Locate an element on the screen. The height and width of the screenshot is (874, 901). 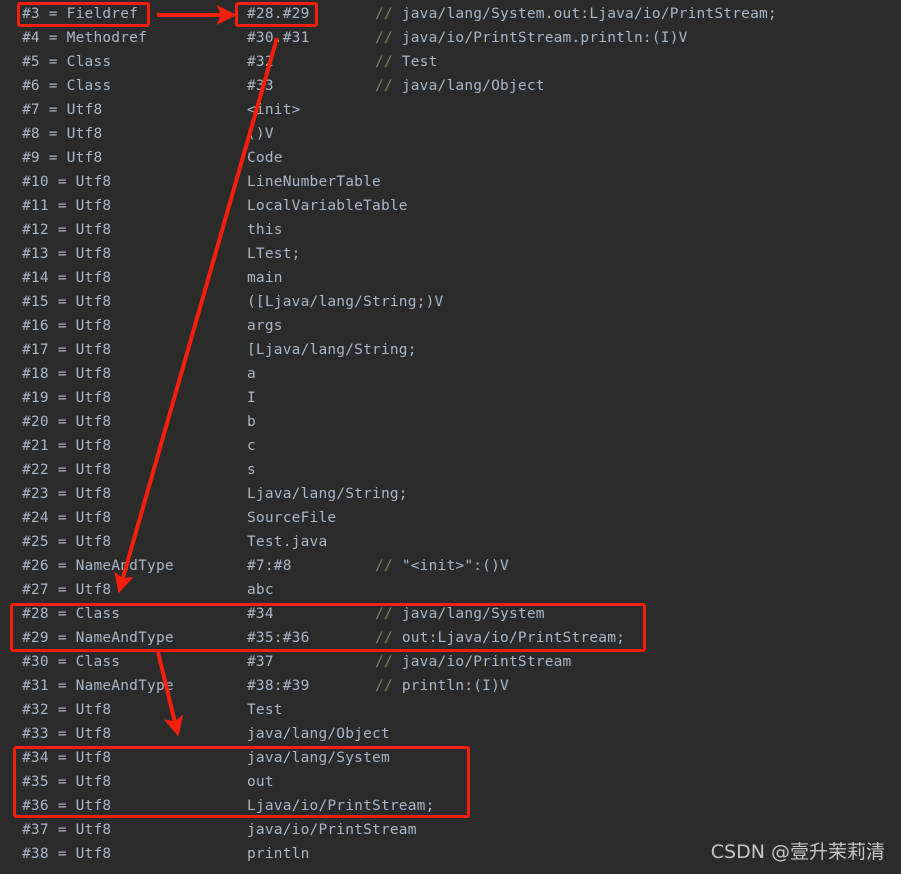
pool-entry-index: #21 = Utf8 is located at coordinates (67, 446).